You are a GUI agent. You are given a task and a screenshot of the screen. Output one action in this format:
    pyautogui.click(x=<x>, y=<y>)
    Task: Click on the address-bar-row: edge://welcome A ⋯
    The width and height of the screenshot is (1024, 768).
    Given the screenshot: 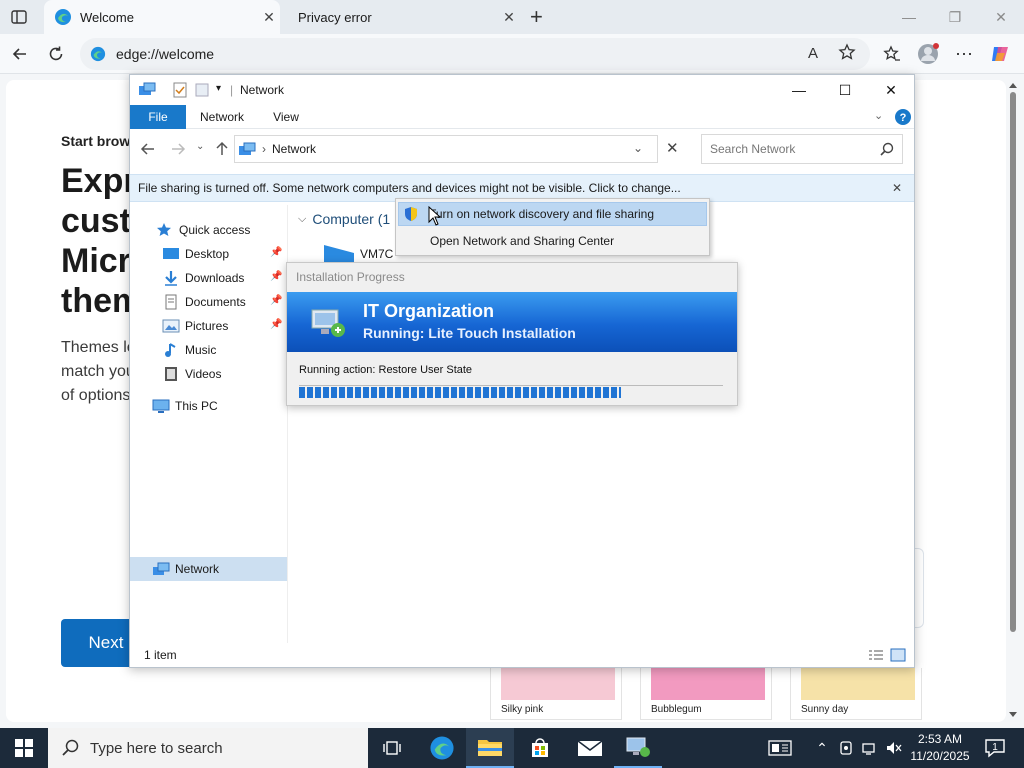 What is the action you would take?
    pyautogui.click(x=512, y=54)
    